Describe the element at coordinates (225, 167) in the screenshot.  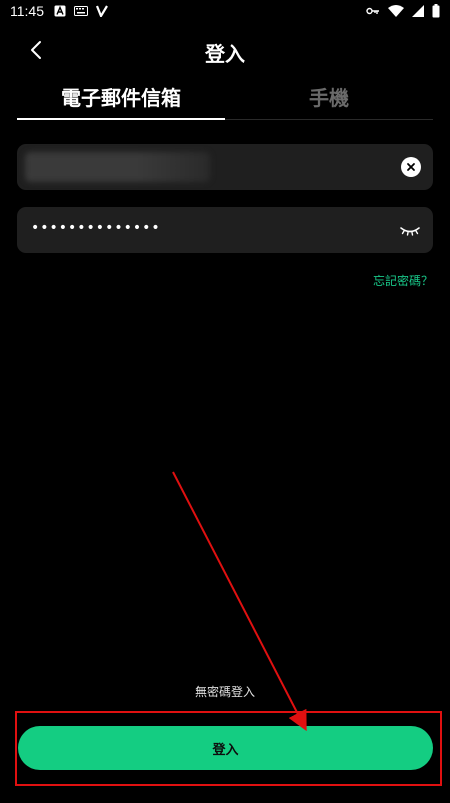
I see `email-field` at that location.